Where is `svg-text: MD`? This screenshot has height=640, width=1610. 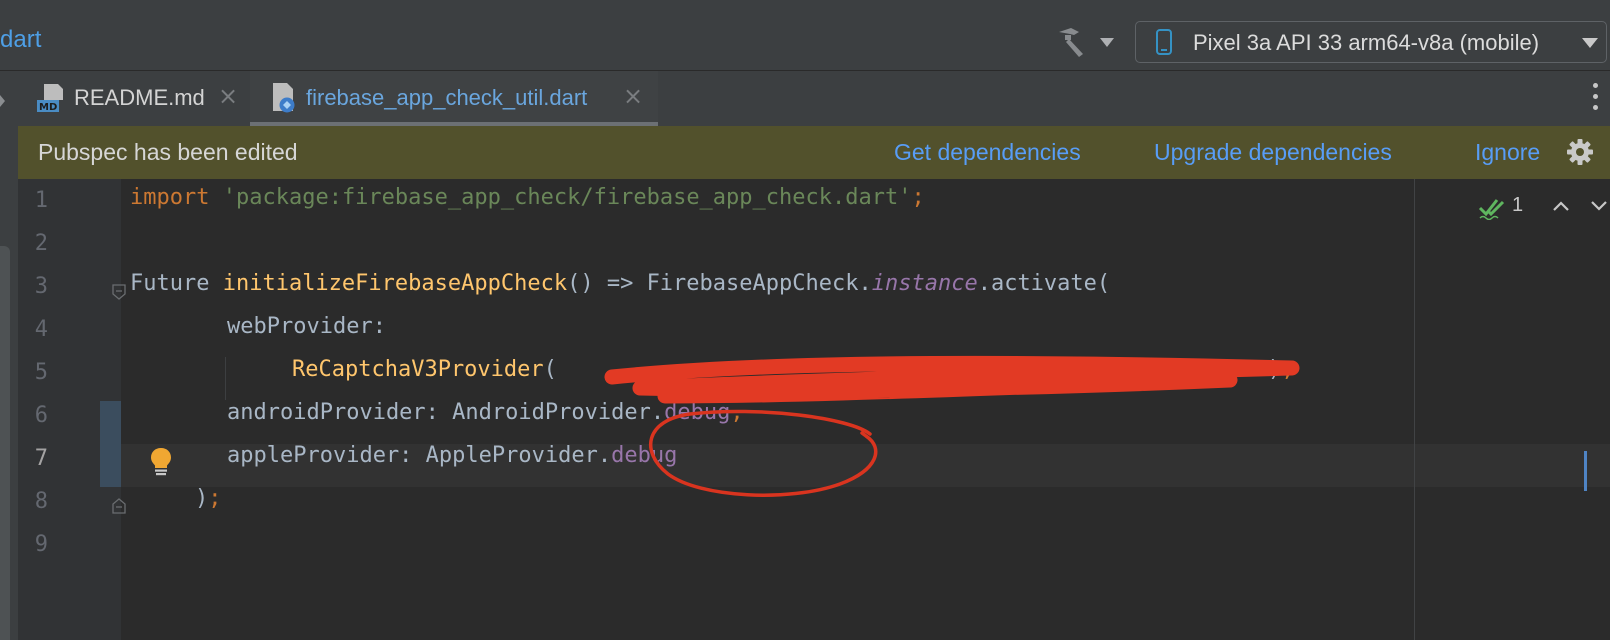 svg-text: MD is located at coordinates (48, 107).